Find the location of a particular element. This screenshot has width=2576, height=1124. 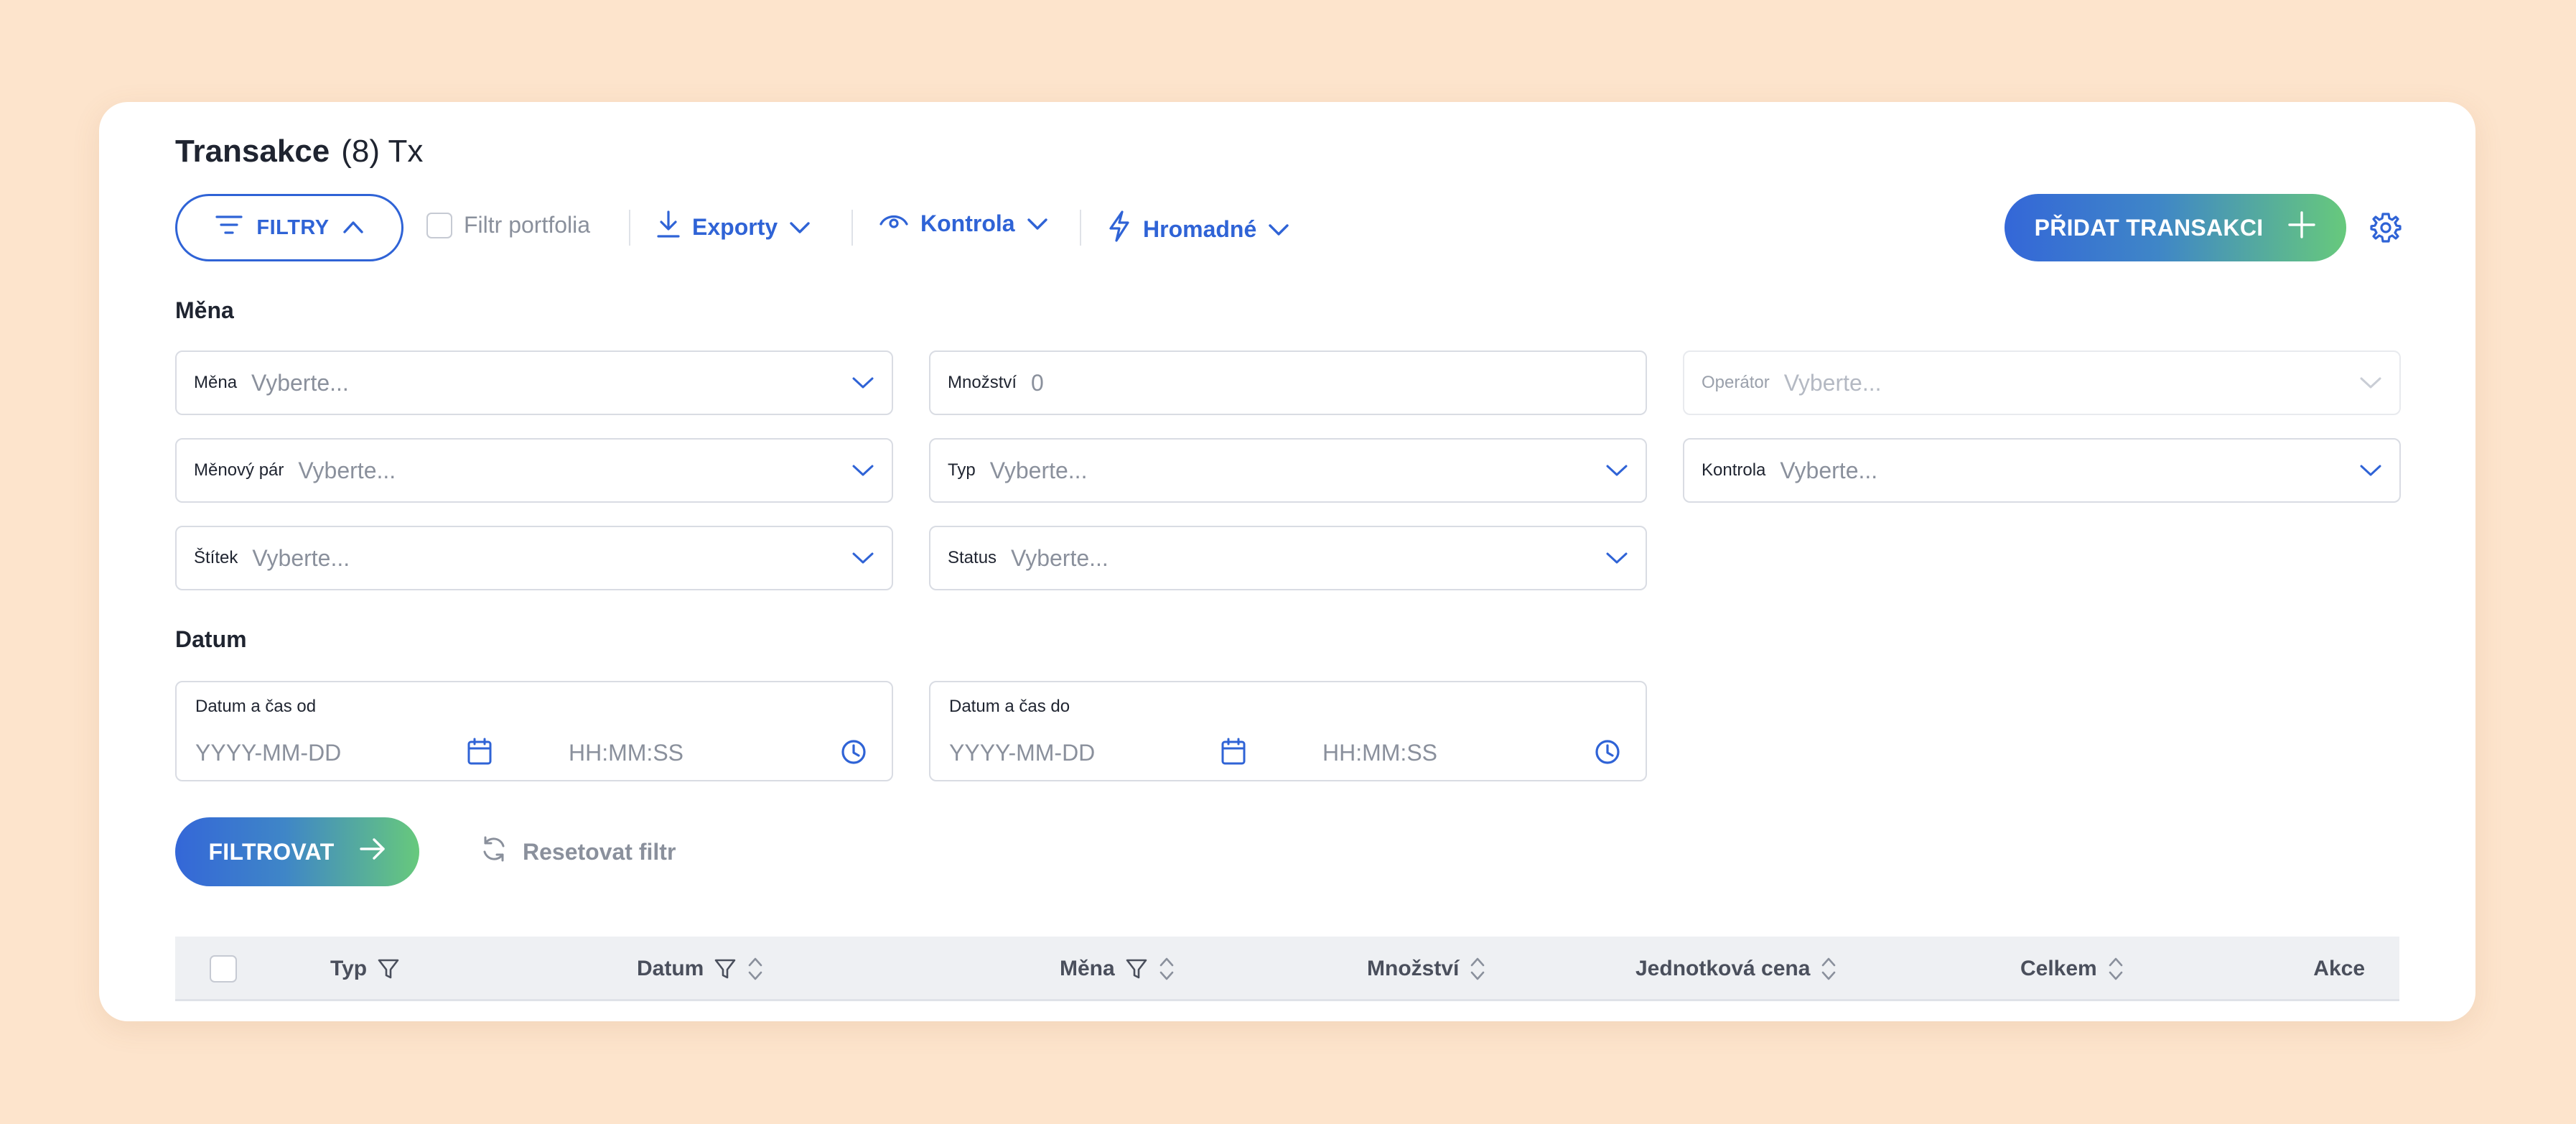

operator-select-label: Operátor is located at coordinates (1736, 382).